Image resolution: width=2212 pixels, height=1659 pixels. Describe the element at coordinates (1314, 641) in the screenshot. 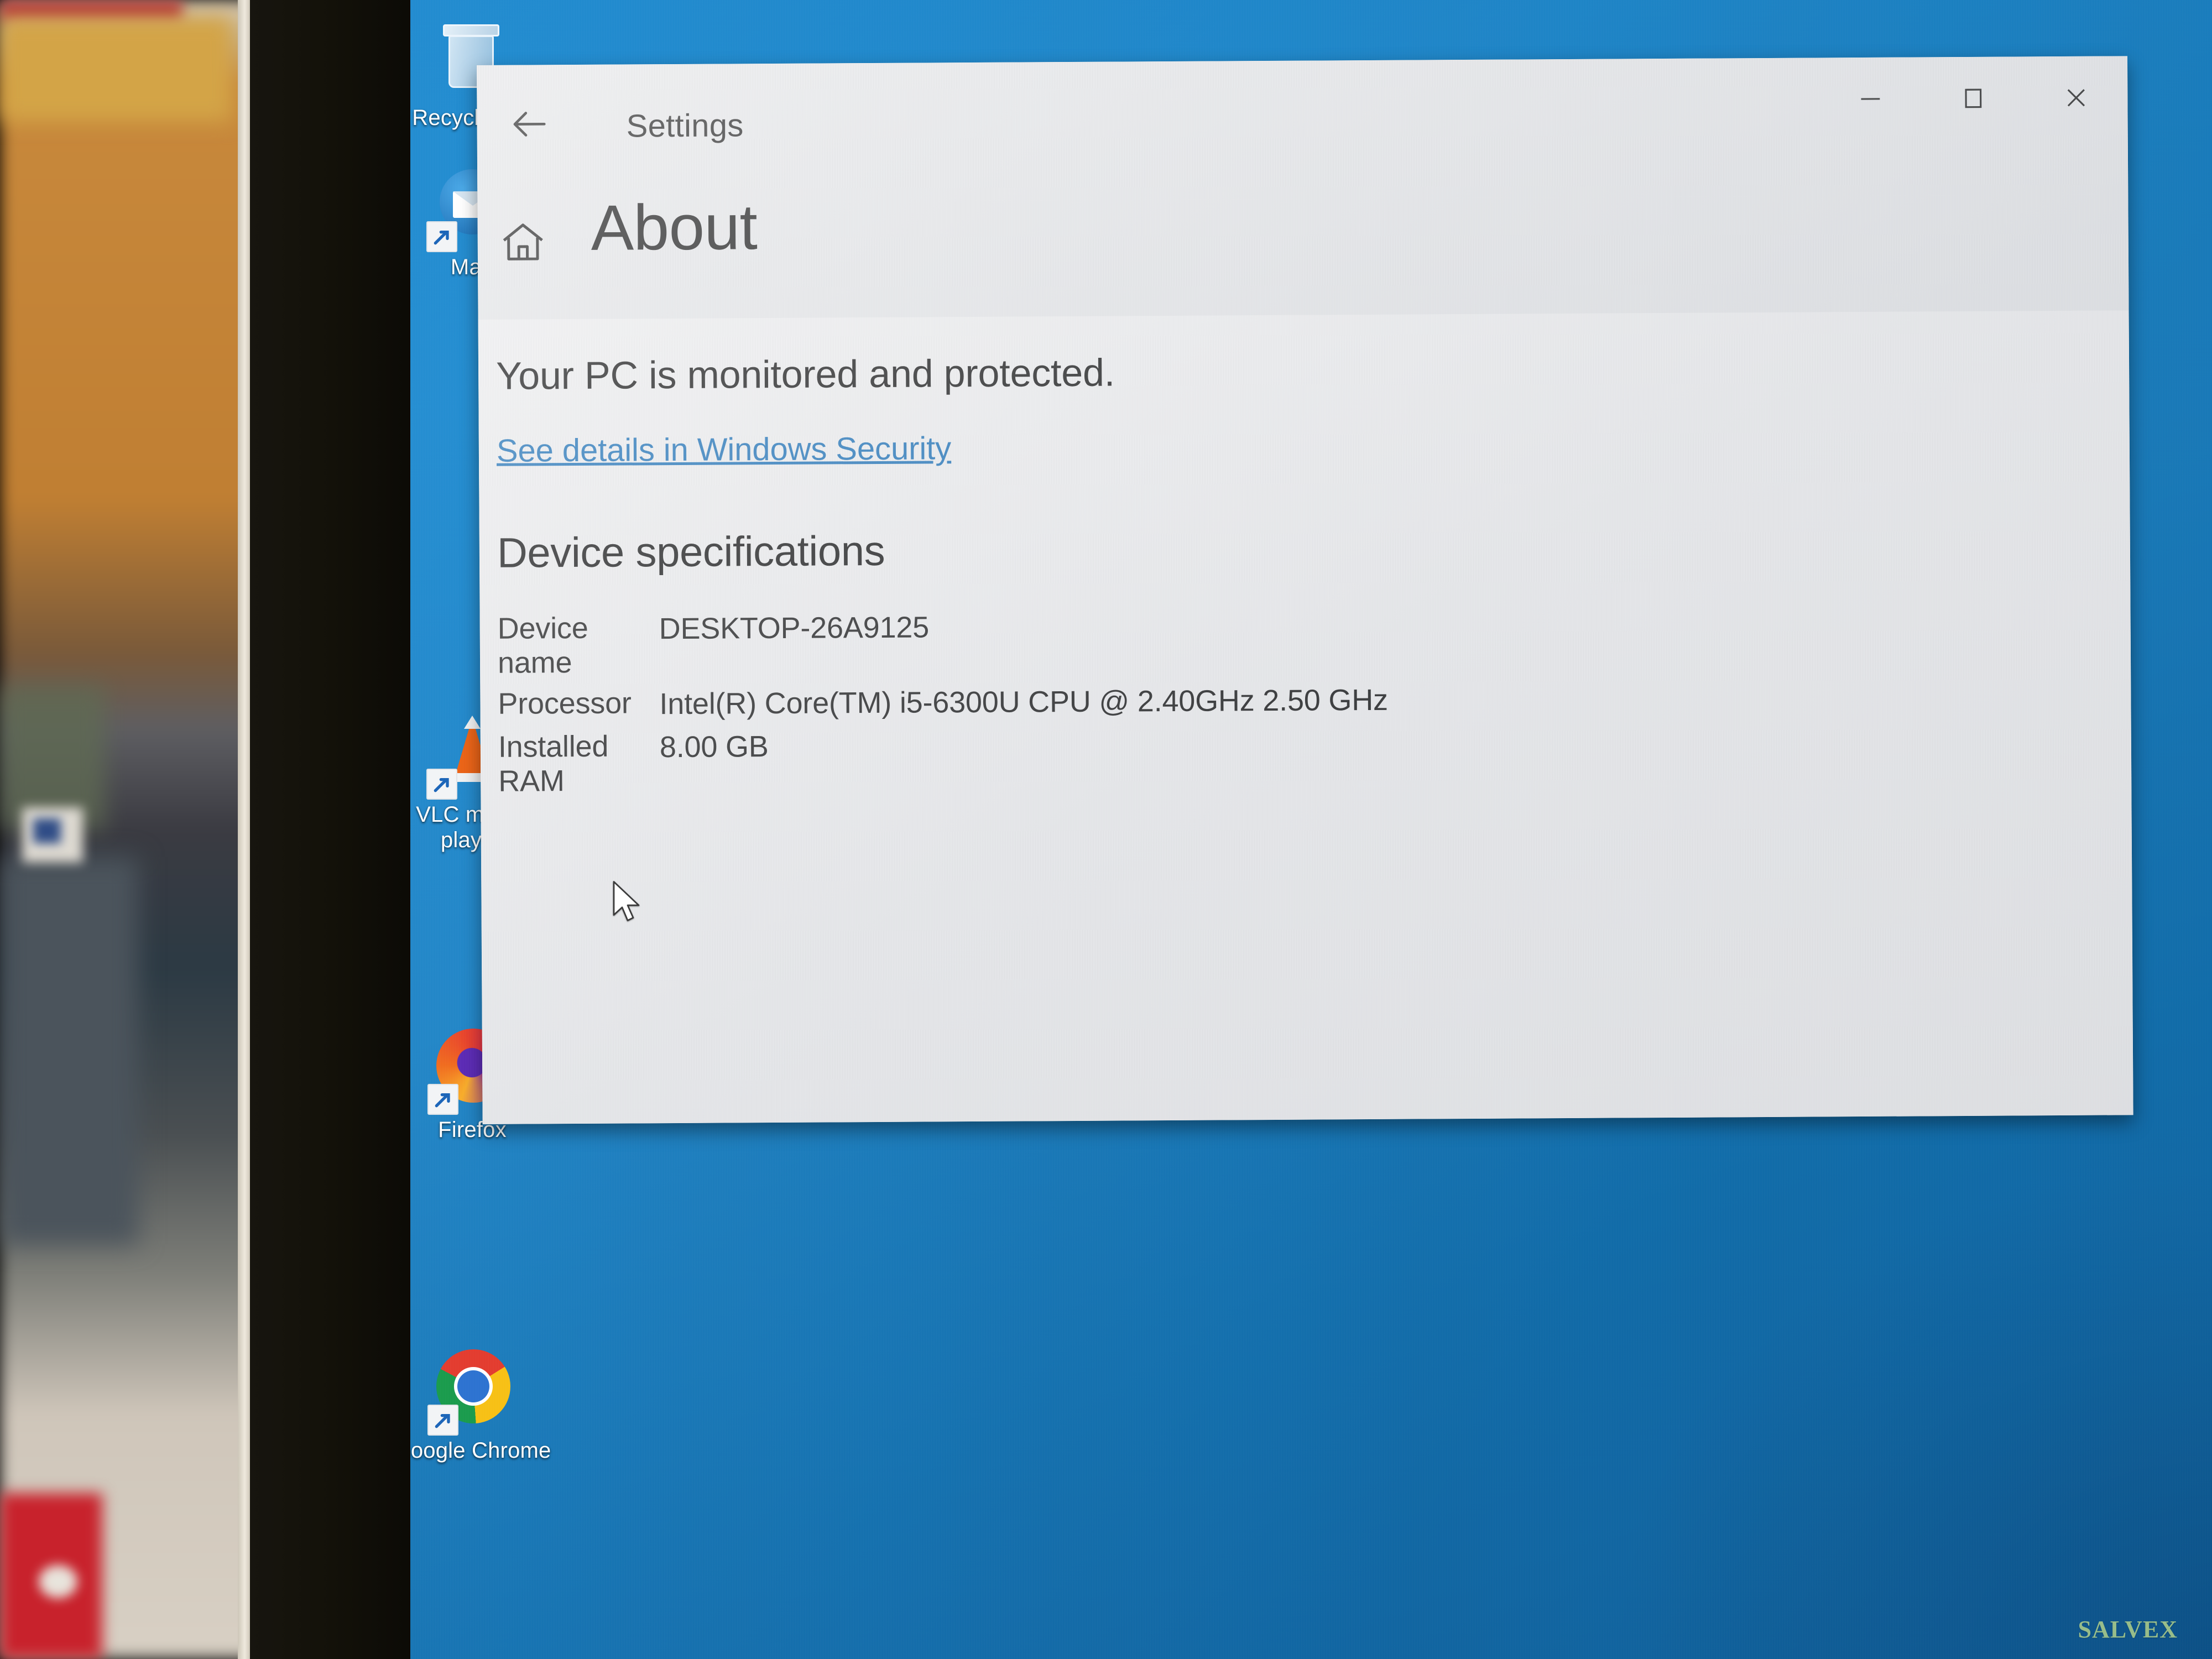

I see `table-row: Device name DESKTOP-26A9125` at that location.